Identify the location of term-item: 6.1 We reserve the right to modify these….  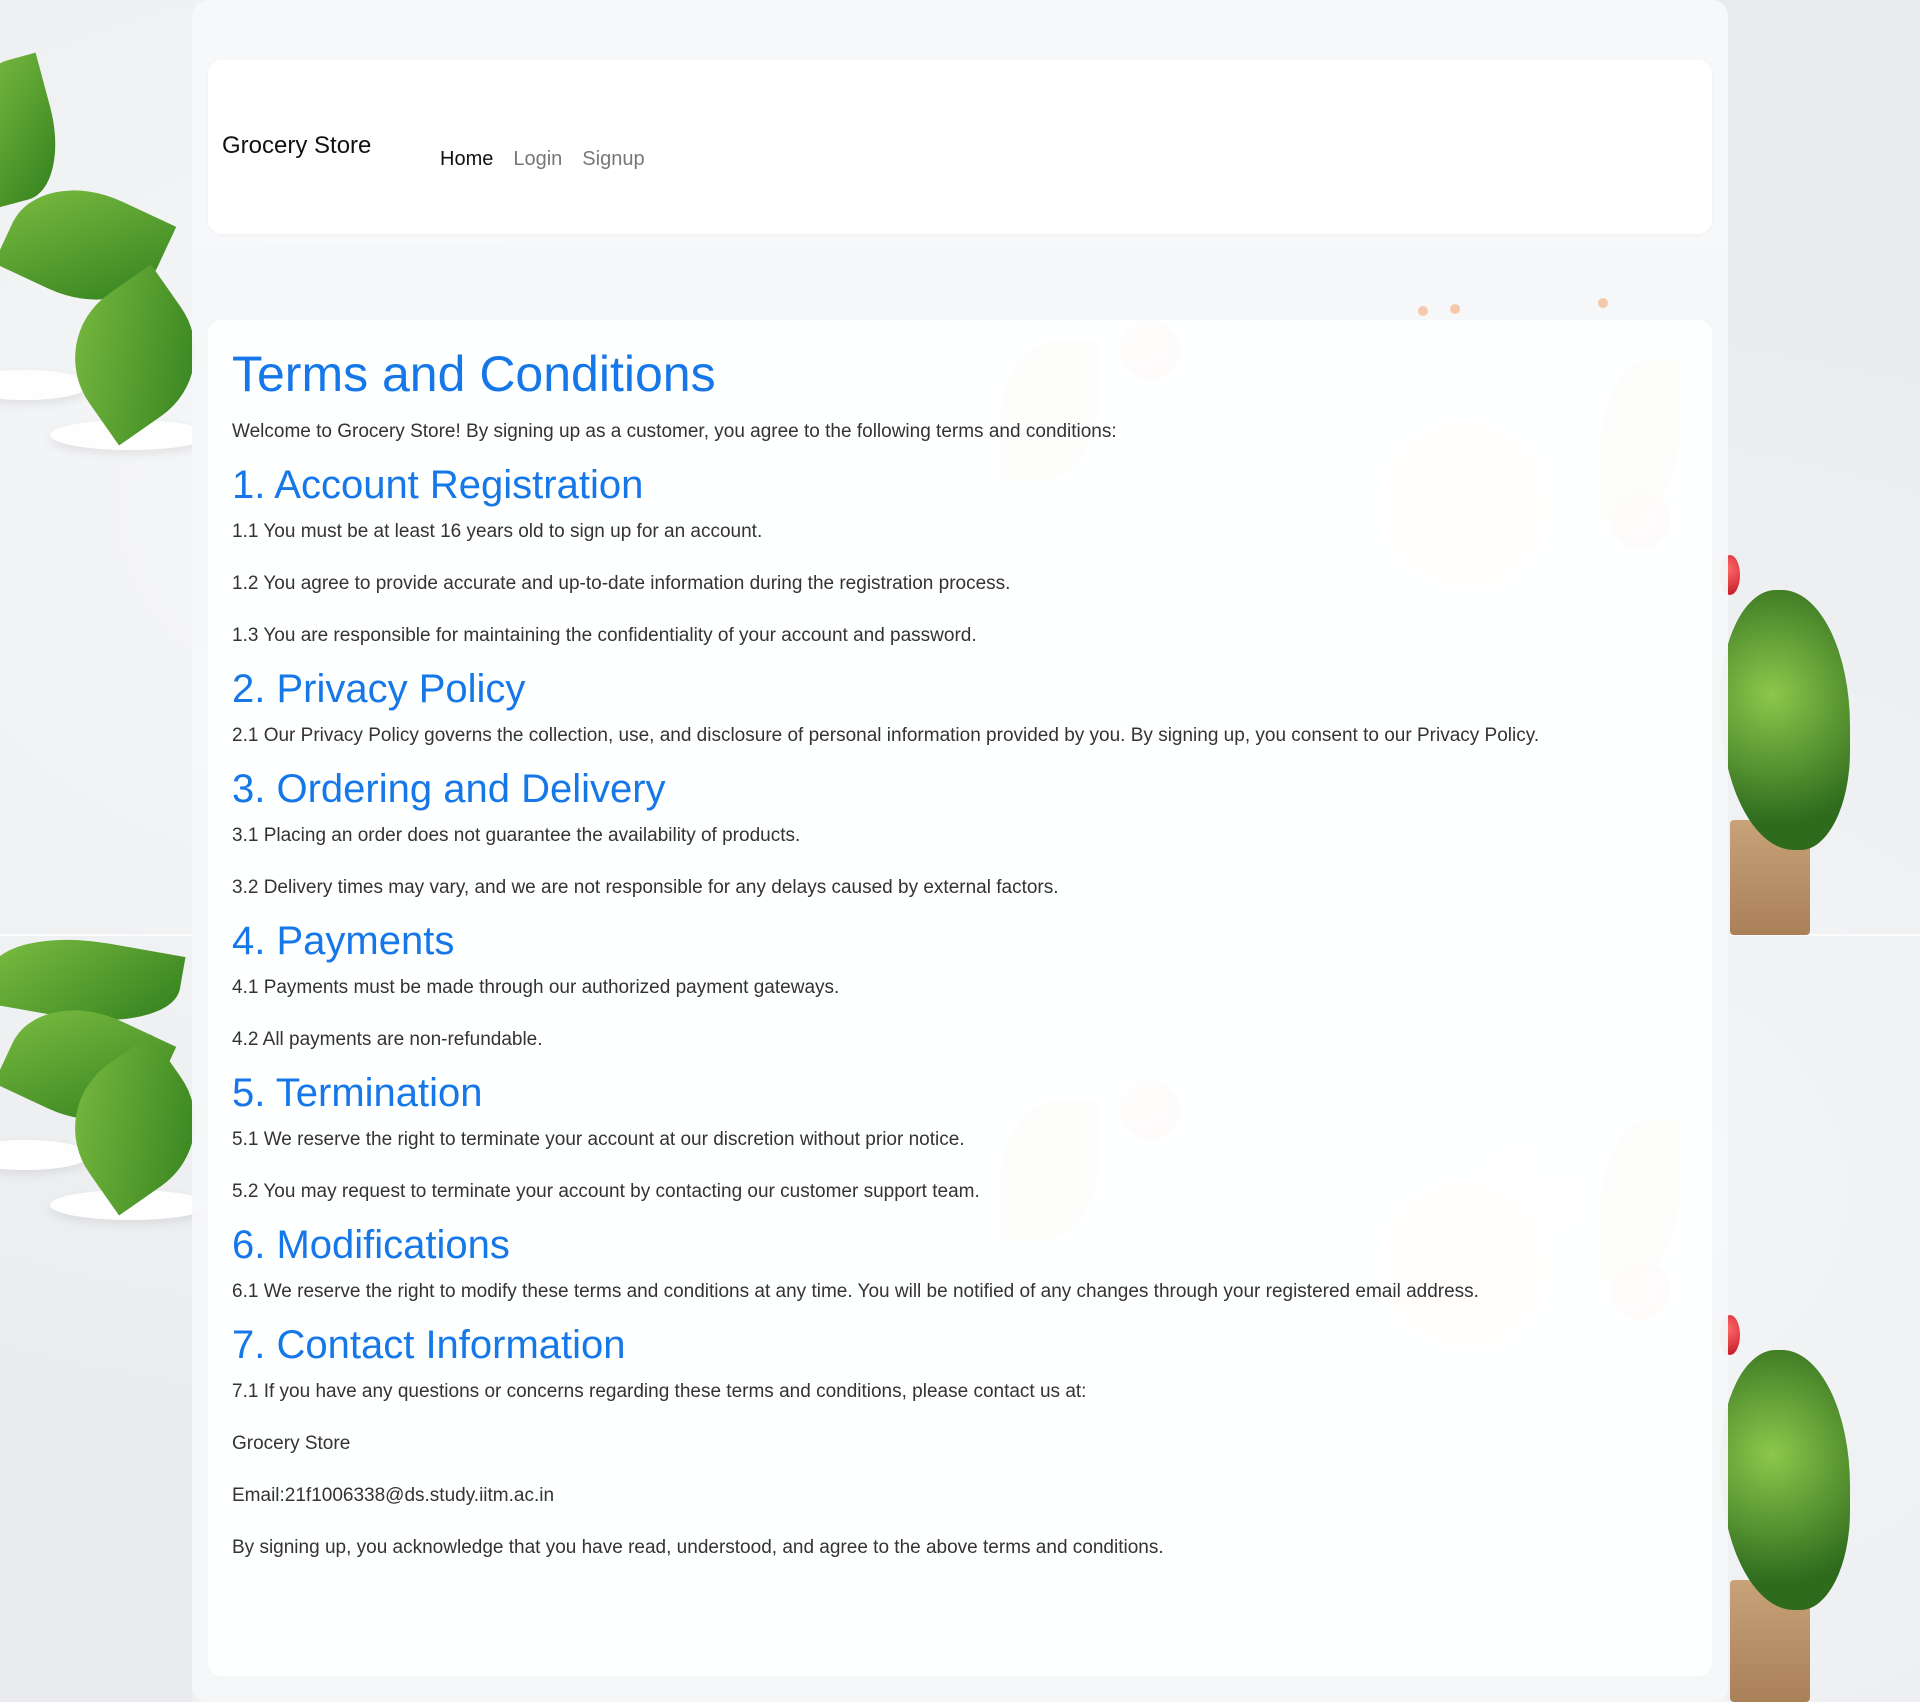
(855, 1291).